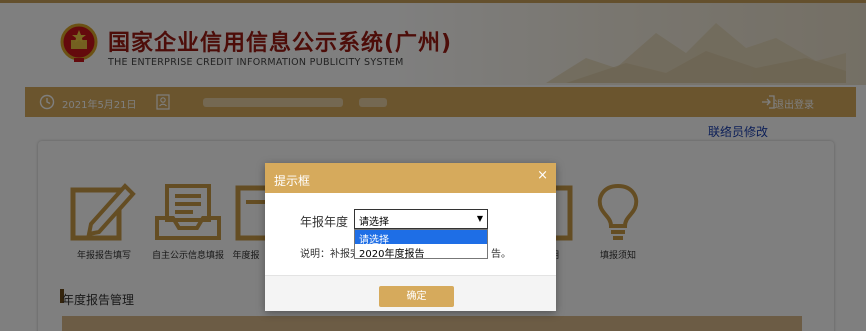  What do you see at coordinates (330, 254) in the screenshot?
I see `dialog-note: 说明：补报完` at bounding box center [330, 254].